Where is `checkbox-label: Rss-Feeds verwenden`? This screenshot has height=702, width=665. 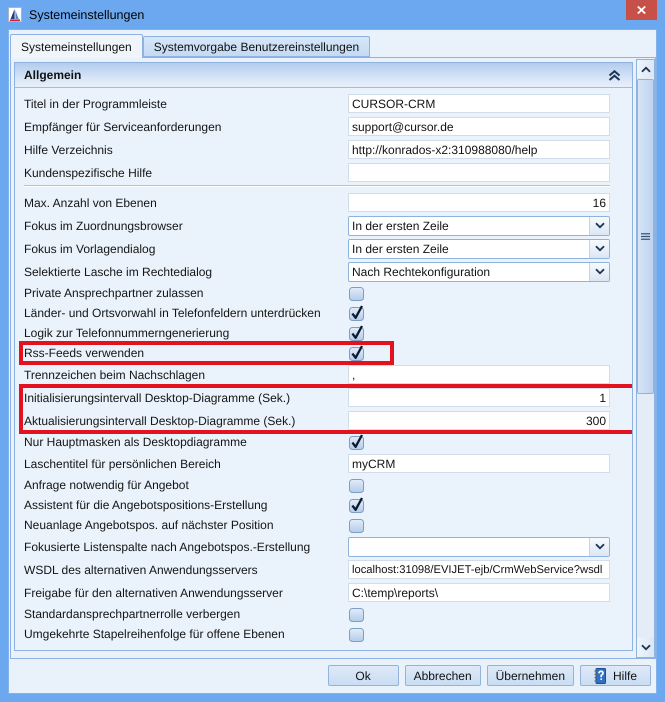
checkbox-label: Rss-Feeds verwenden is located at coordinates (84, 353).